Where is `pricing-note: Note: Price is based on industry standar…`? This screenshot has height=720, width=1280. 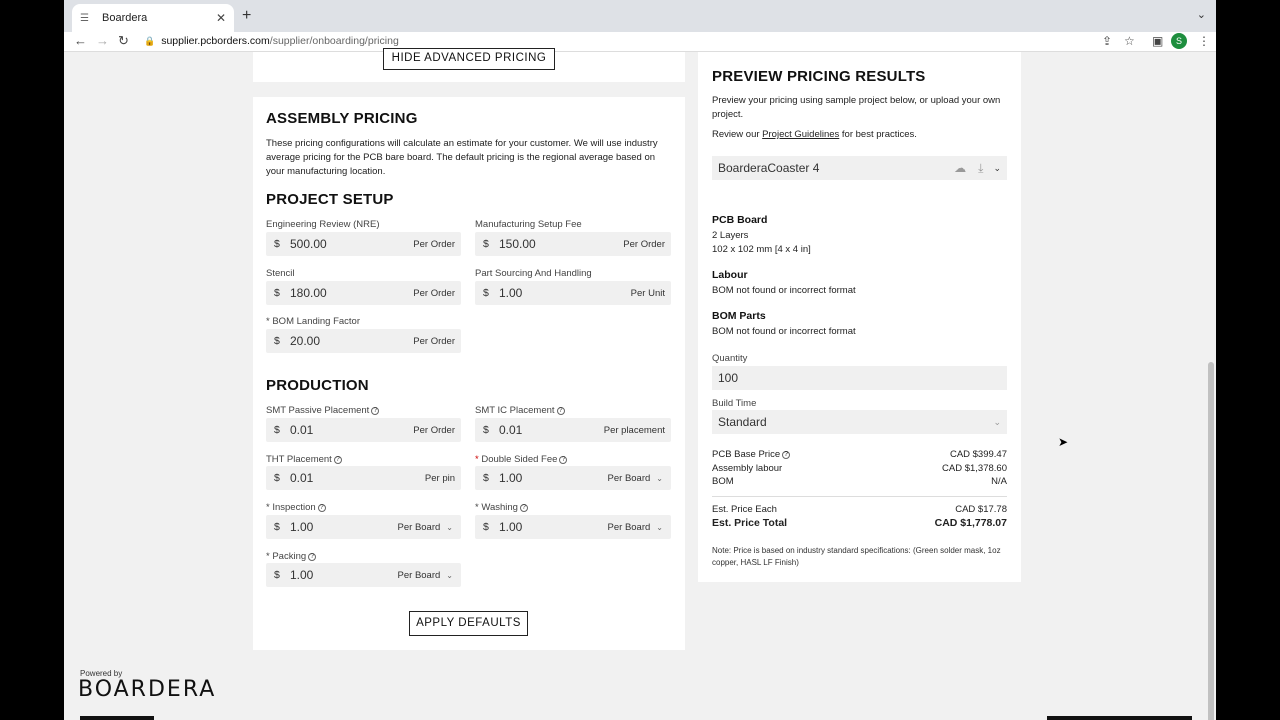 pricing-note: Note: Price is based on industry standar… is located at coordinates (856, 556).